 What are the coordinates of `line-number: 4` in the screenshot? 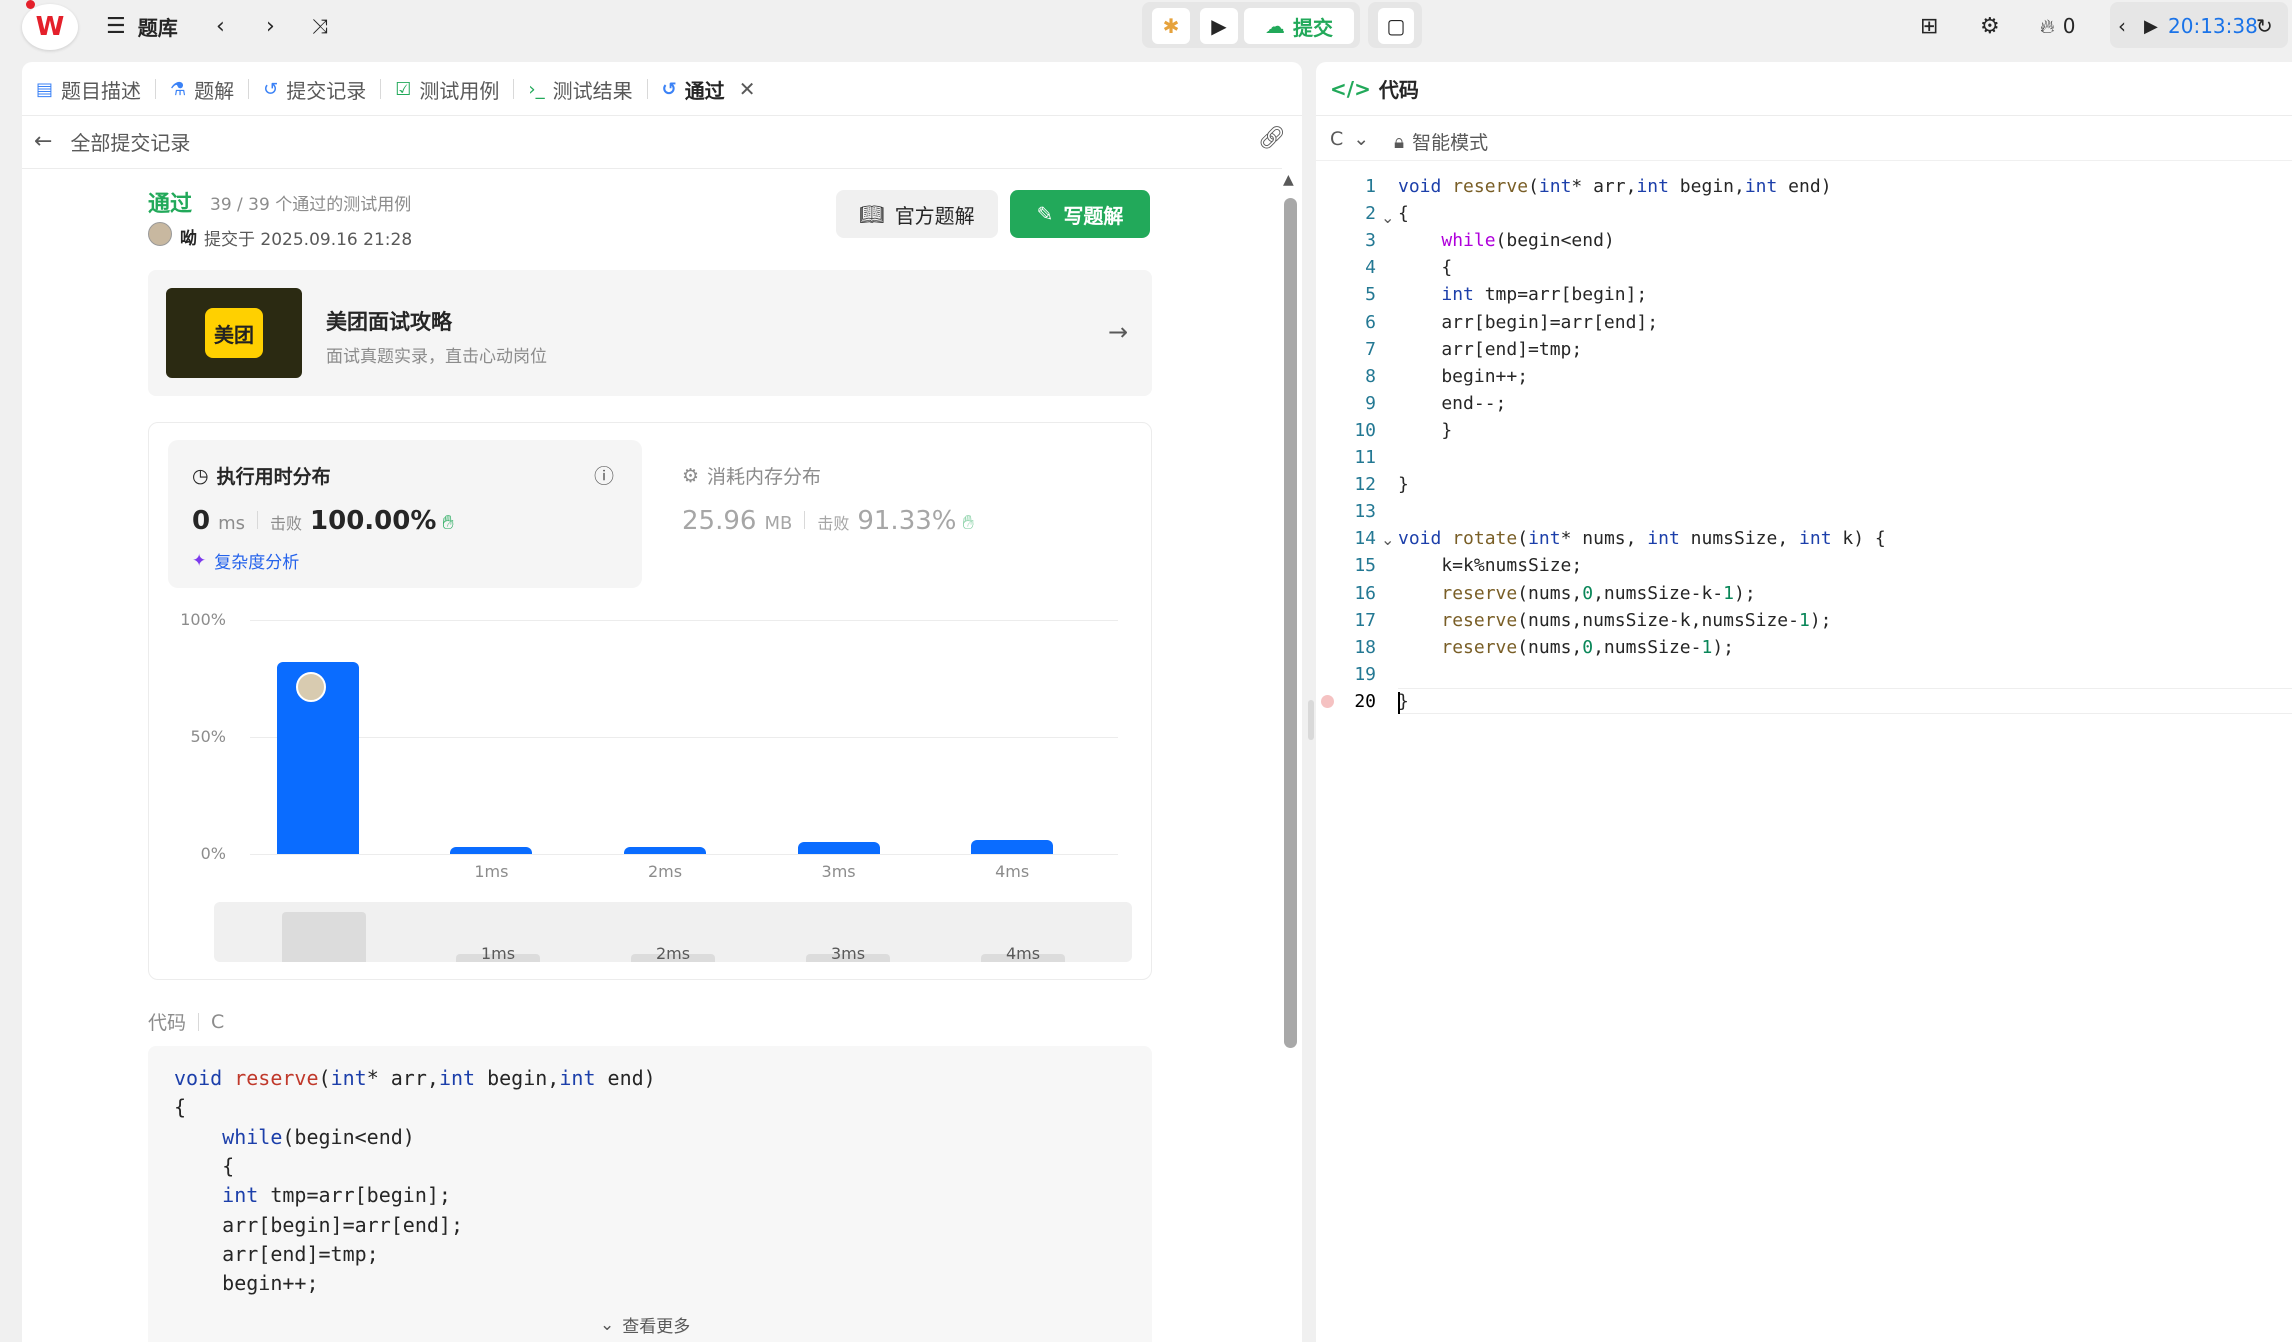 It's located at (1370, 268).